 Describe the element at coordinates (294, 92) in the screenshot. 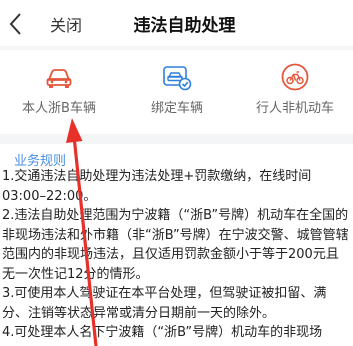

I see `tab-pedestrian-nonmotor: 行人非机动车` at that location.